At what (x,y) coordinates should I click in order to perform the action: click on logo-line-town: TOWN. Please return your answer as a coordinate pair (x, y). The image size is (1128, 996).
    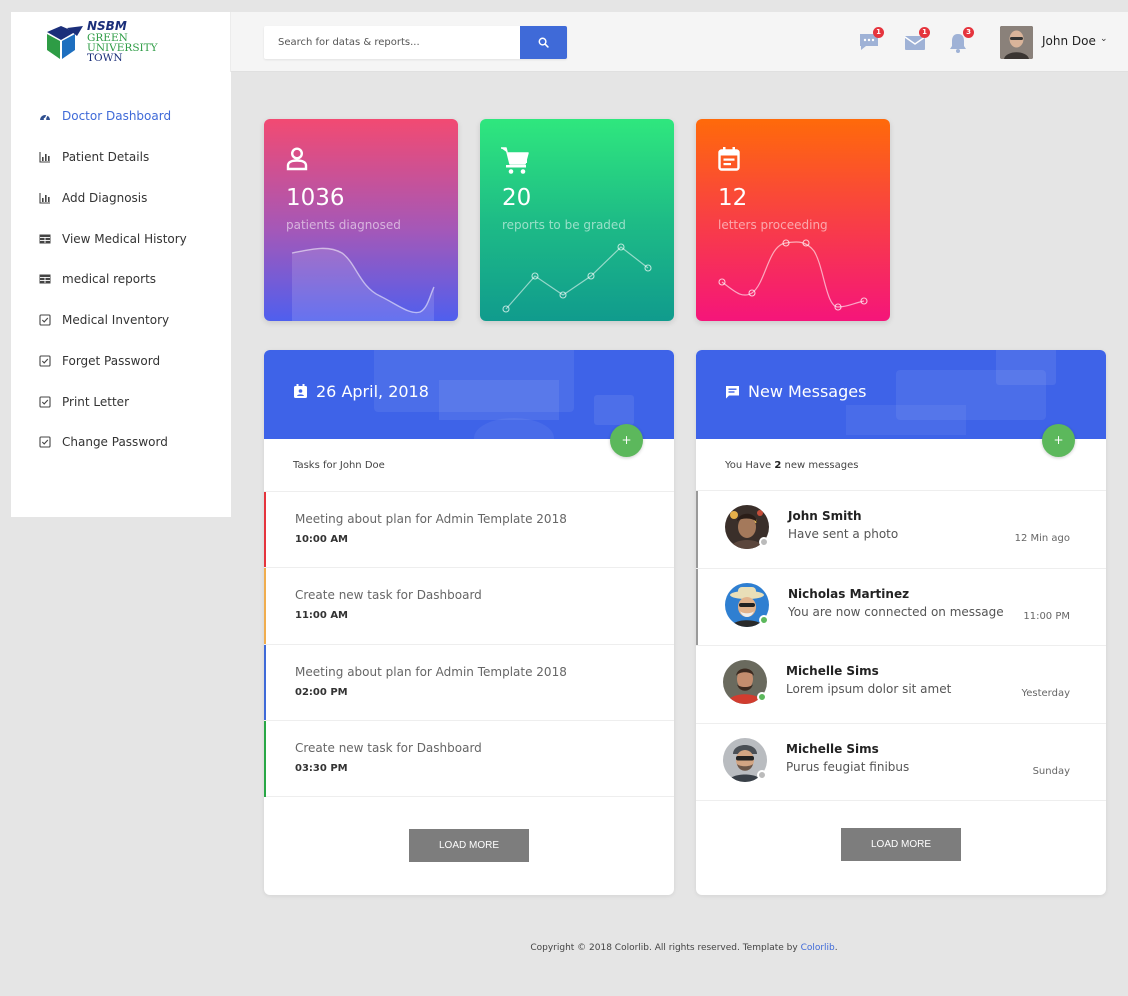
    Looking at the image, I should click on (105, 58).